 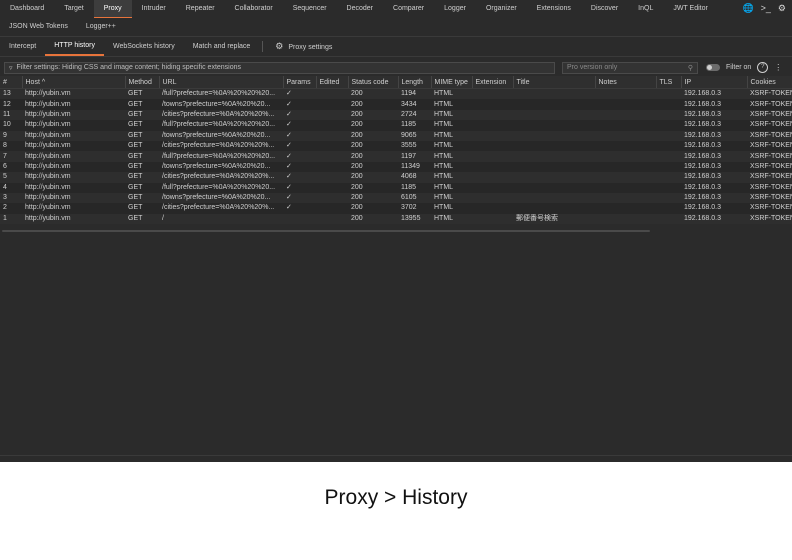 What do you see at coordinates (714, 82) in the screenshot?
I see `column-header: IP` at bounding box center [714, 82].